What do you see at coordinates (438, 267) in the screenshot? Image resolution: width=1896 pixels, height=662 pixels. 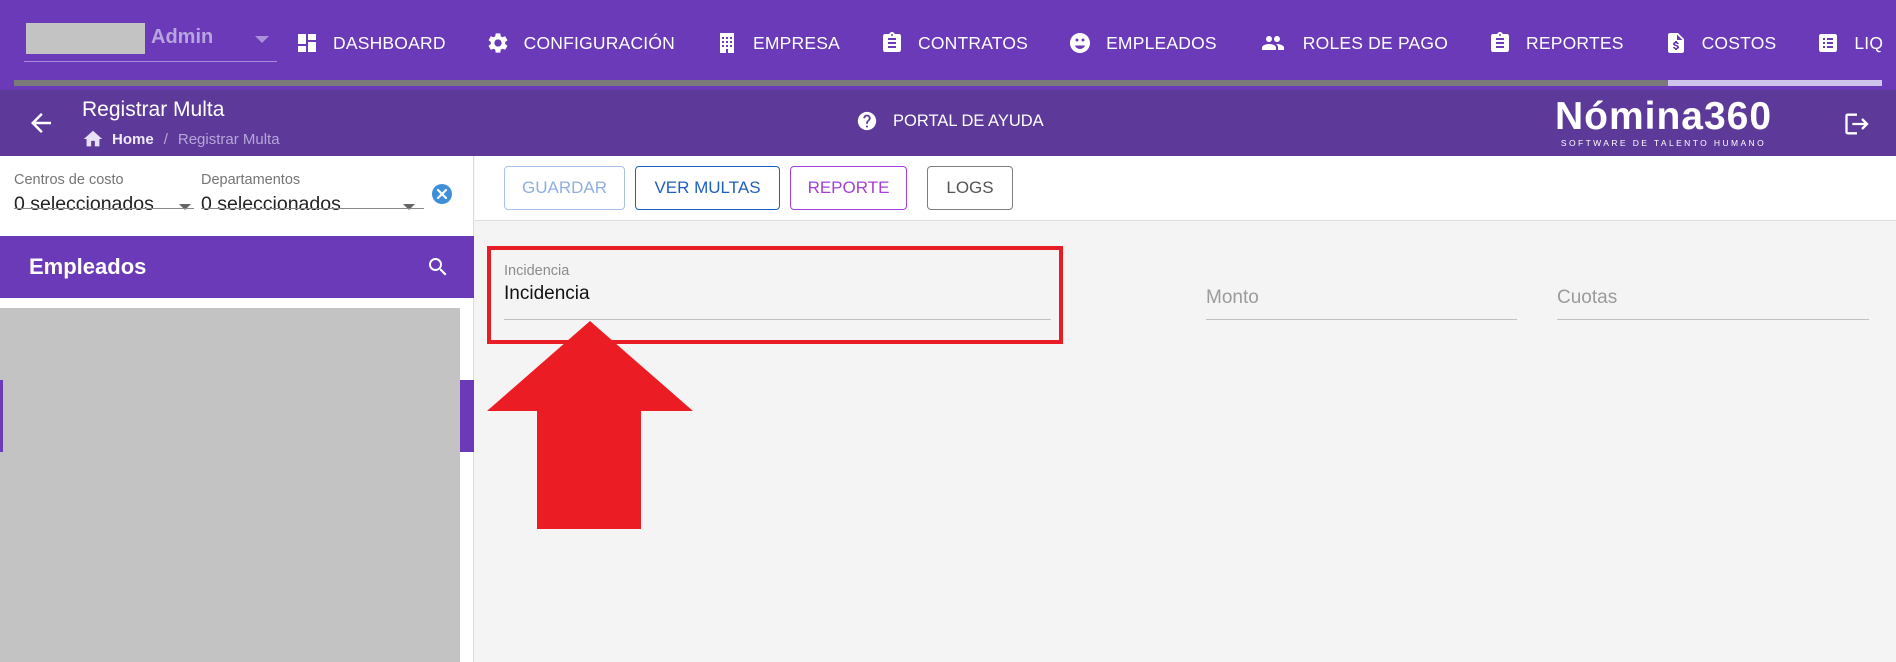 I see `search-icon` at bounding box center [438, 267].